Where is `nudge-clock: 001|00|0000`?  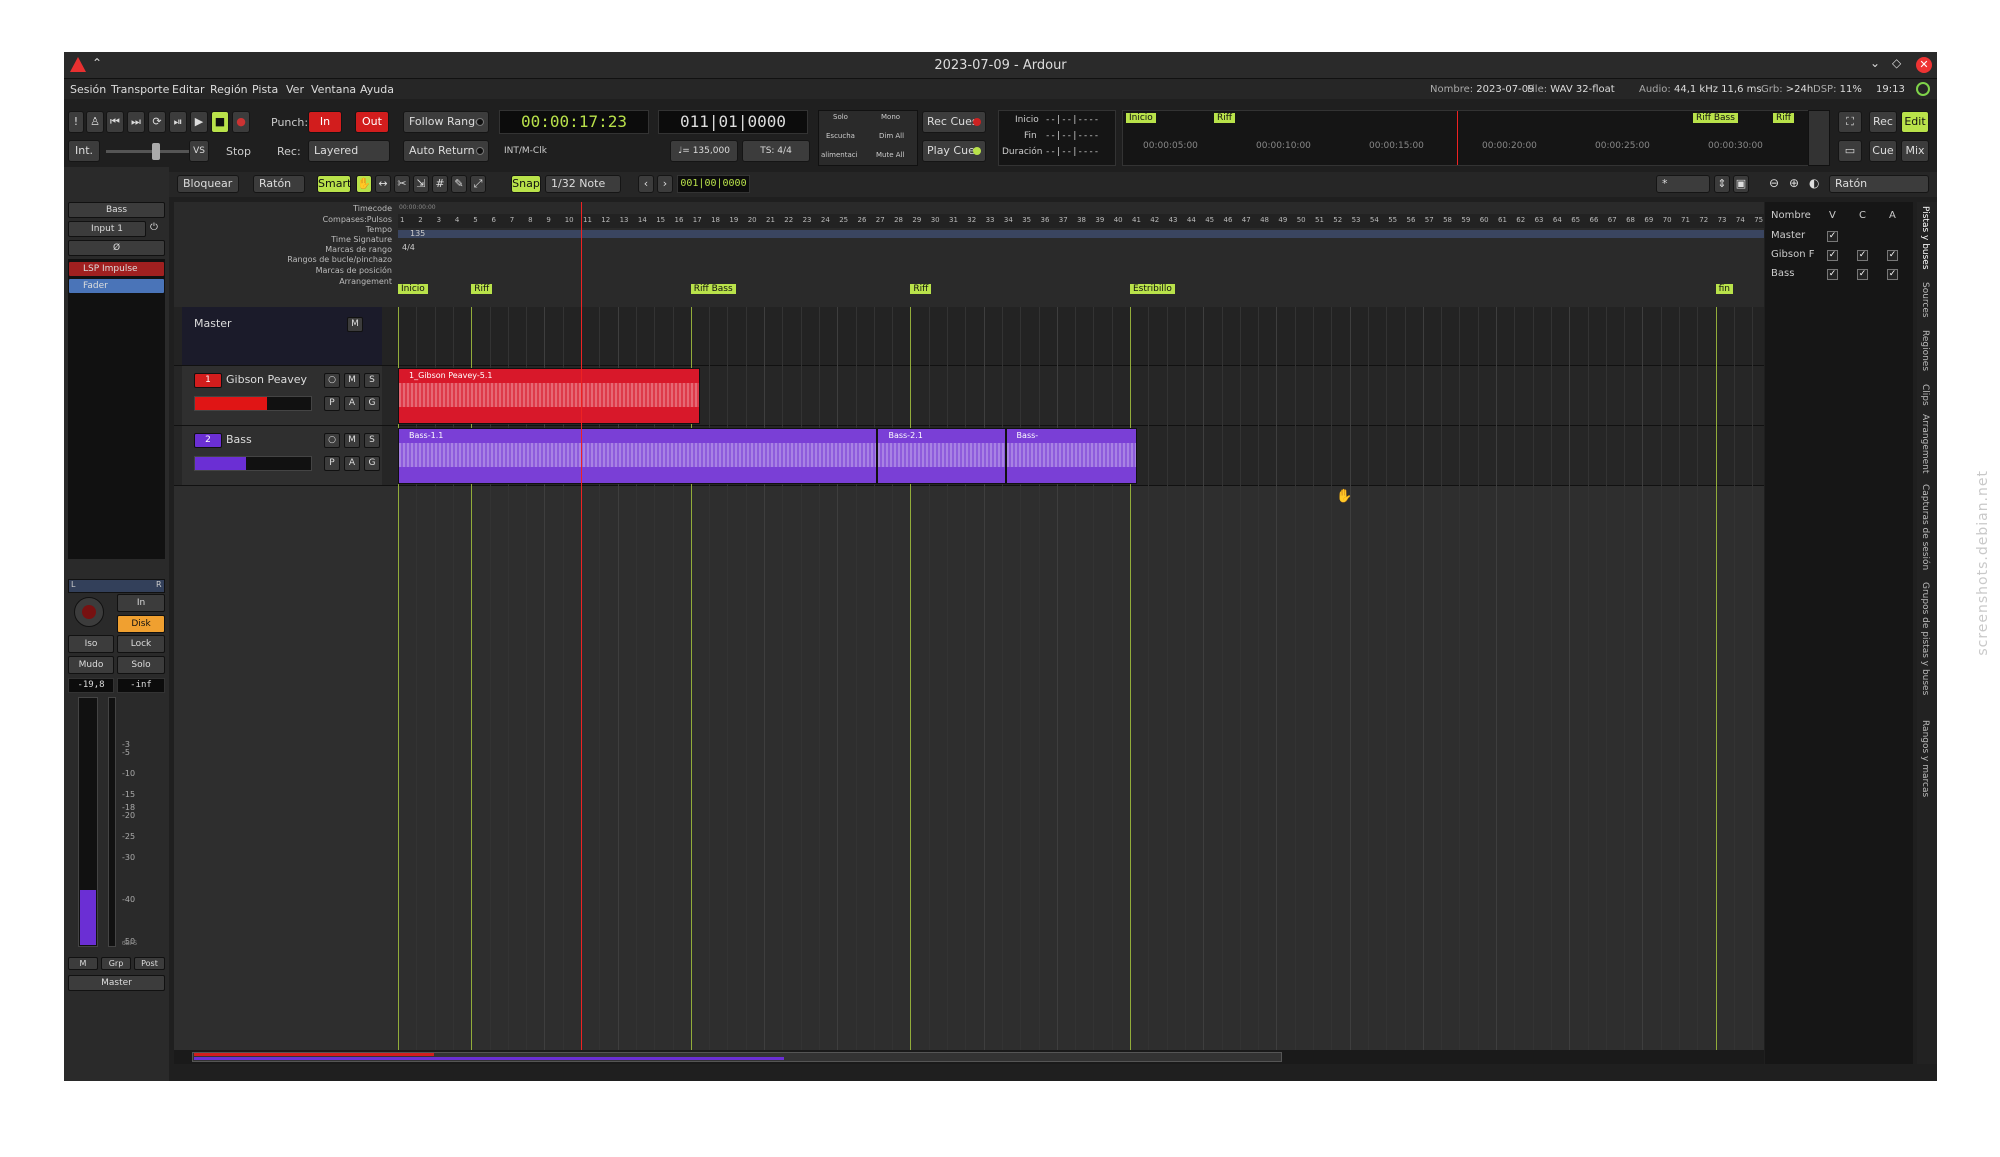
nudge-clock: 001|00|0000 is located at coordinates (713, 184).